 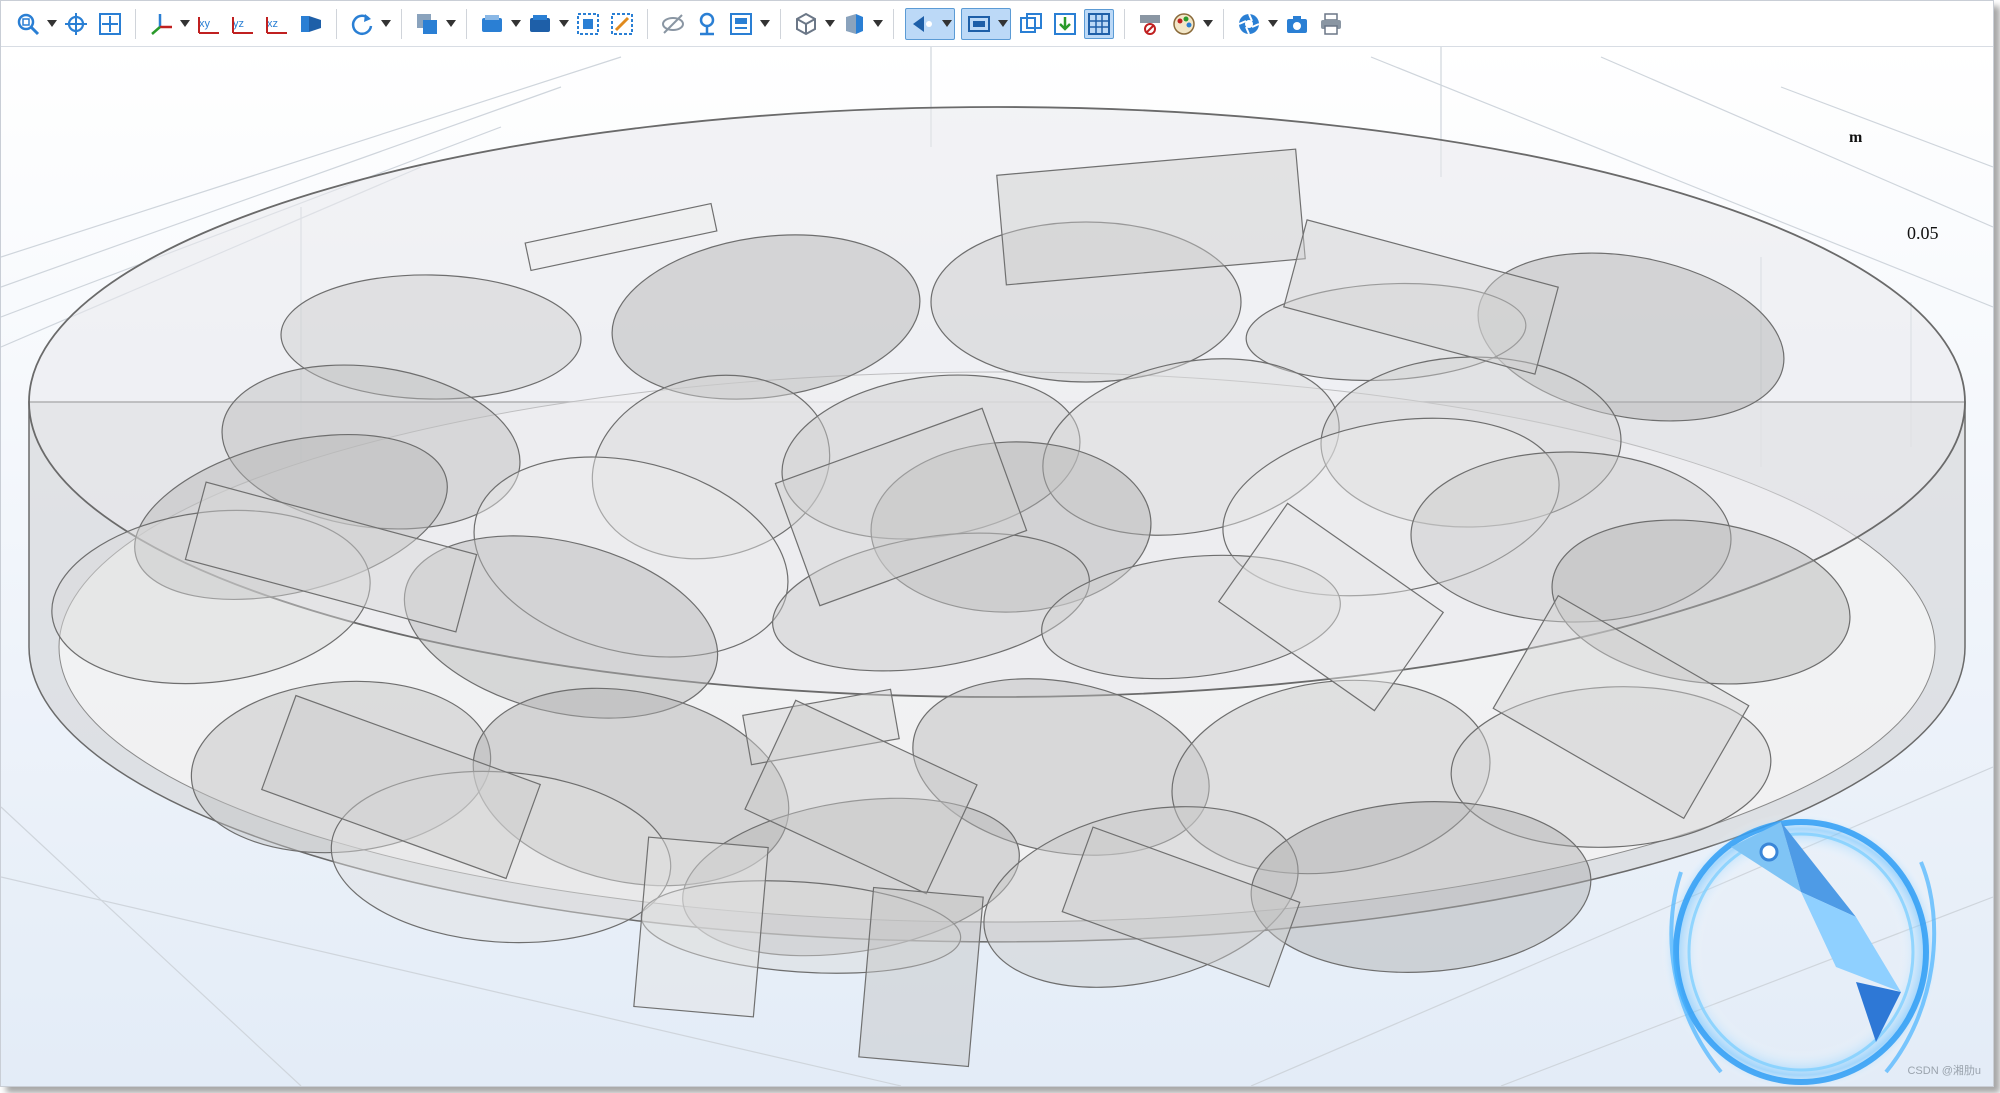 I want to click on select-edges-icon, so click(x=622, y=23).